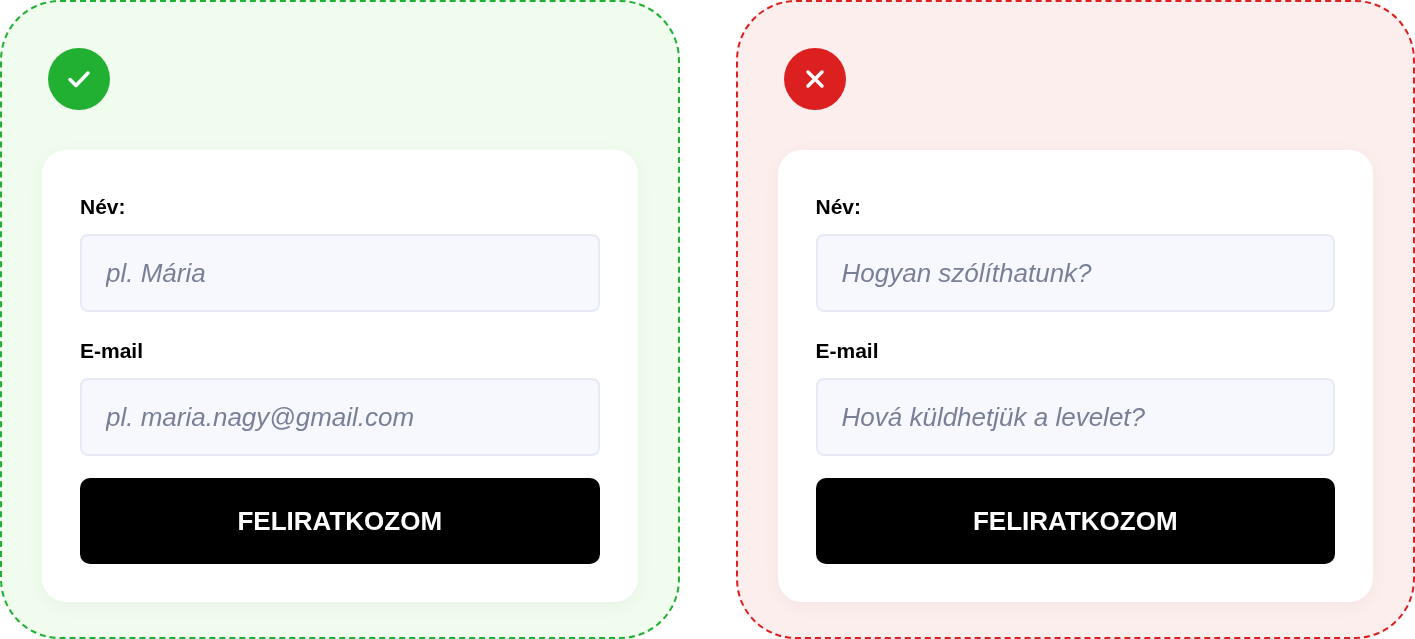 This screenshot has height=639, width=1415. What do you see at coordinates (1075, 273) in the screenshot?
I see `input-field: Hogyan szólíthatunk?` at bounding box center [1075, 273].